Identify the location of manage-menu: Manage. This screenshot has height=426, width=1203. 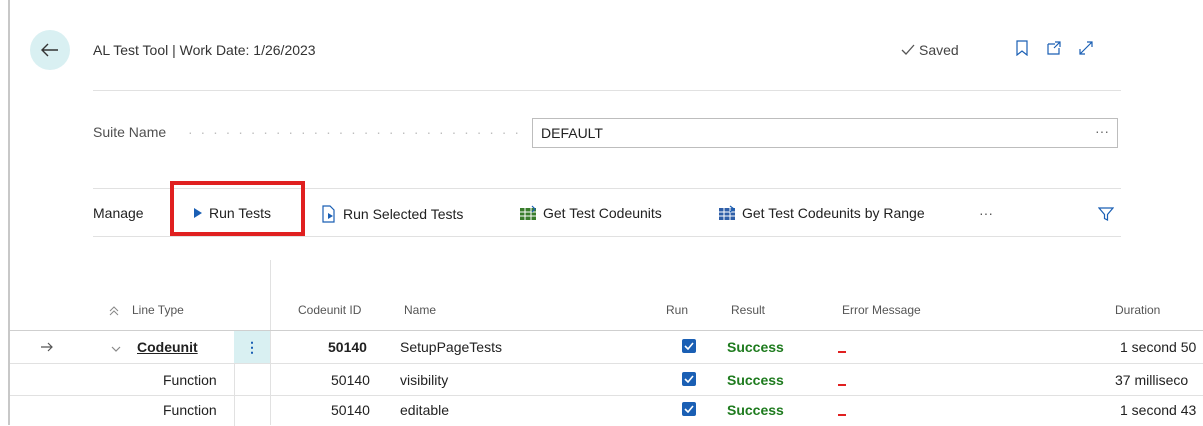
(118, 213).